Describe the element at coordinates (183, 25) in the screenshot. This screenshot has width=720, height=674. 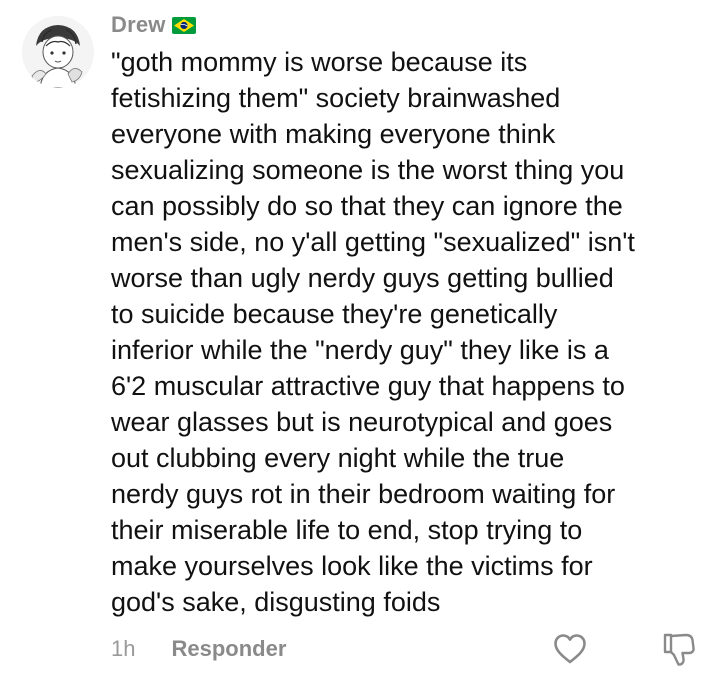
I see `brazil-flag-icon` at that location.